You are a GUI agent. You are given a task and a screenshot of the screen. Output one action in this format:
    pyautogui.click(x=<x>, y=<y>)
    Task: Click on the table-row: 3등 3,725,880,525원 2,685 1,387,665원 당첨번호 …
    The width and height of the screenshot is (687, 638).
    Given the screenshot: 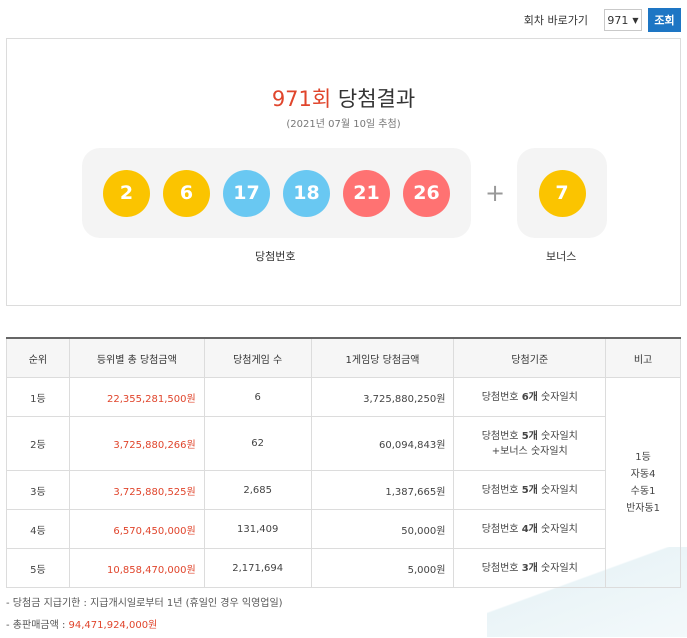 What is the action you would take?
    pyautogui.click(x=343, y=490)
    